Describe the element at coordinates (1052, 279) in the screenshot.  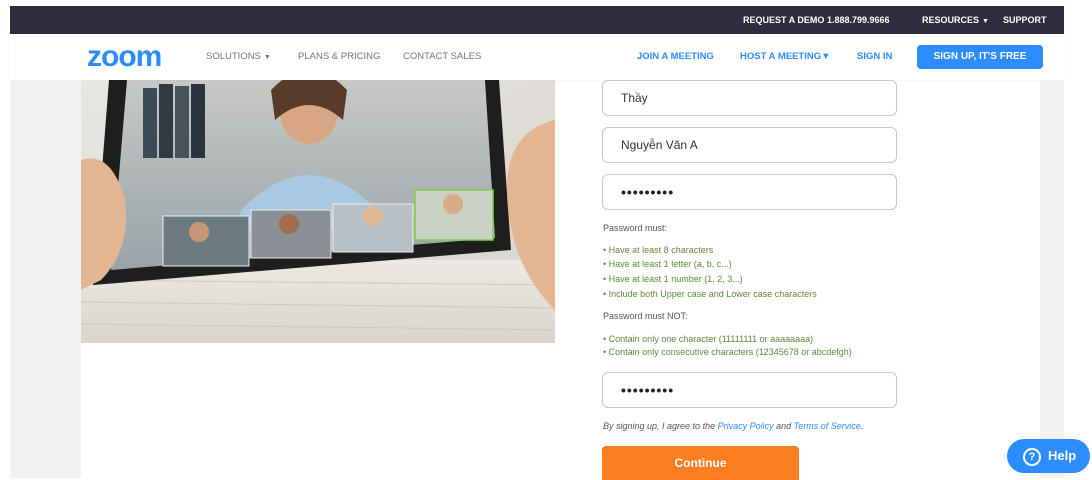
I see `right-gutter` at that location.